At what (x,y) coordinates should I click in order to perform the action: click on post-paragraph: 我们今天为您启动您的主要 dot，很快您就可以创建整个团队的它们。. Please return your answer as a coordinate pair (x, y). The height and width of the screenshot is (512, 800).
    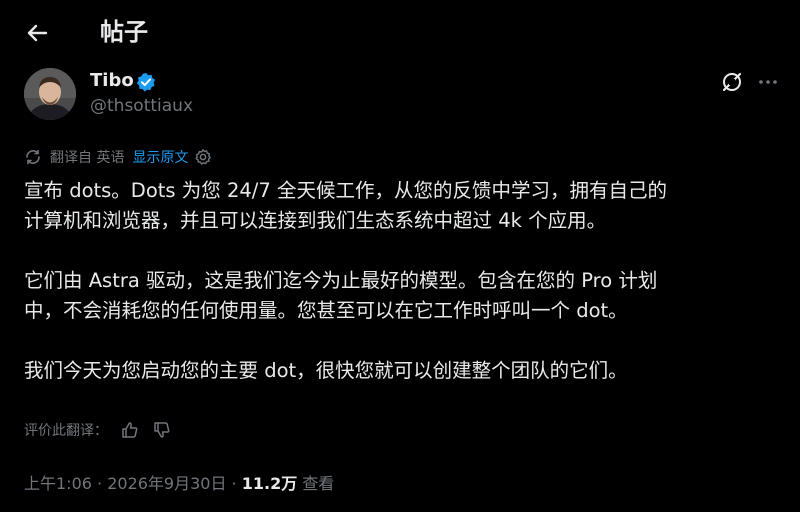
    Looking at the image, I should click on (326, 370).